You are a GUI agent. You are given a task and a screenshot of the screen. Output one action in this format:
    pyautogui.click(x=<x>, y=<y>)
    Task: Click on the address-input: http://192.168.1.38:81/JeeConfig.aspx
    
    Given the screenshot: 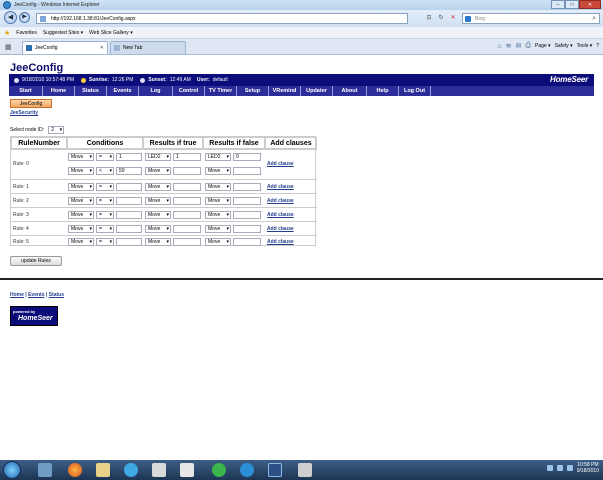 What is the action you would take?
    pyautogui.click(x=222, y=18)
    